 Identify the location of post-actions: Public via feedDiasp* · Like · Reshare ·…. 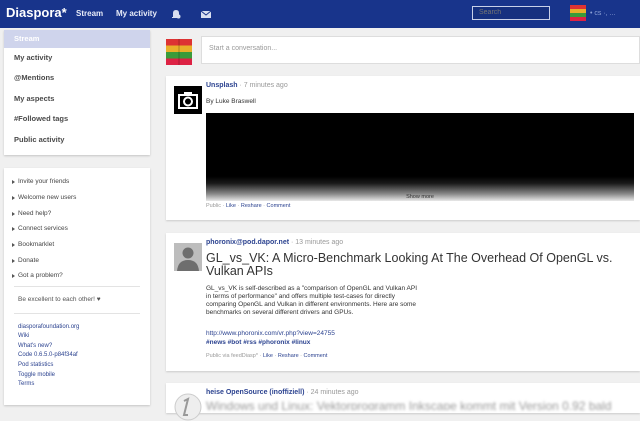
(267, 356).